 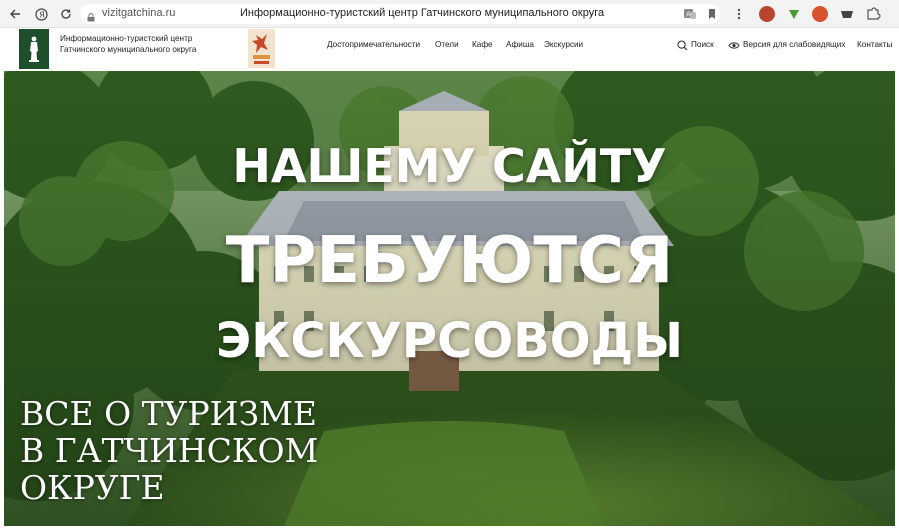 What do you see at coordinates (126, 38) in the screenshot?
I see `brand-line-1: Информационно-туристский центр` at bounding box center [126, 38].